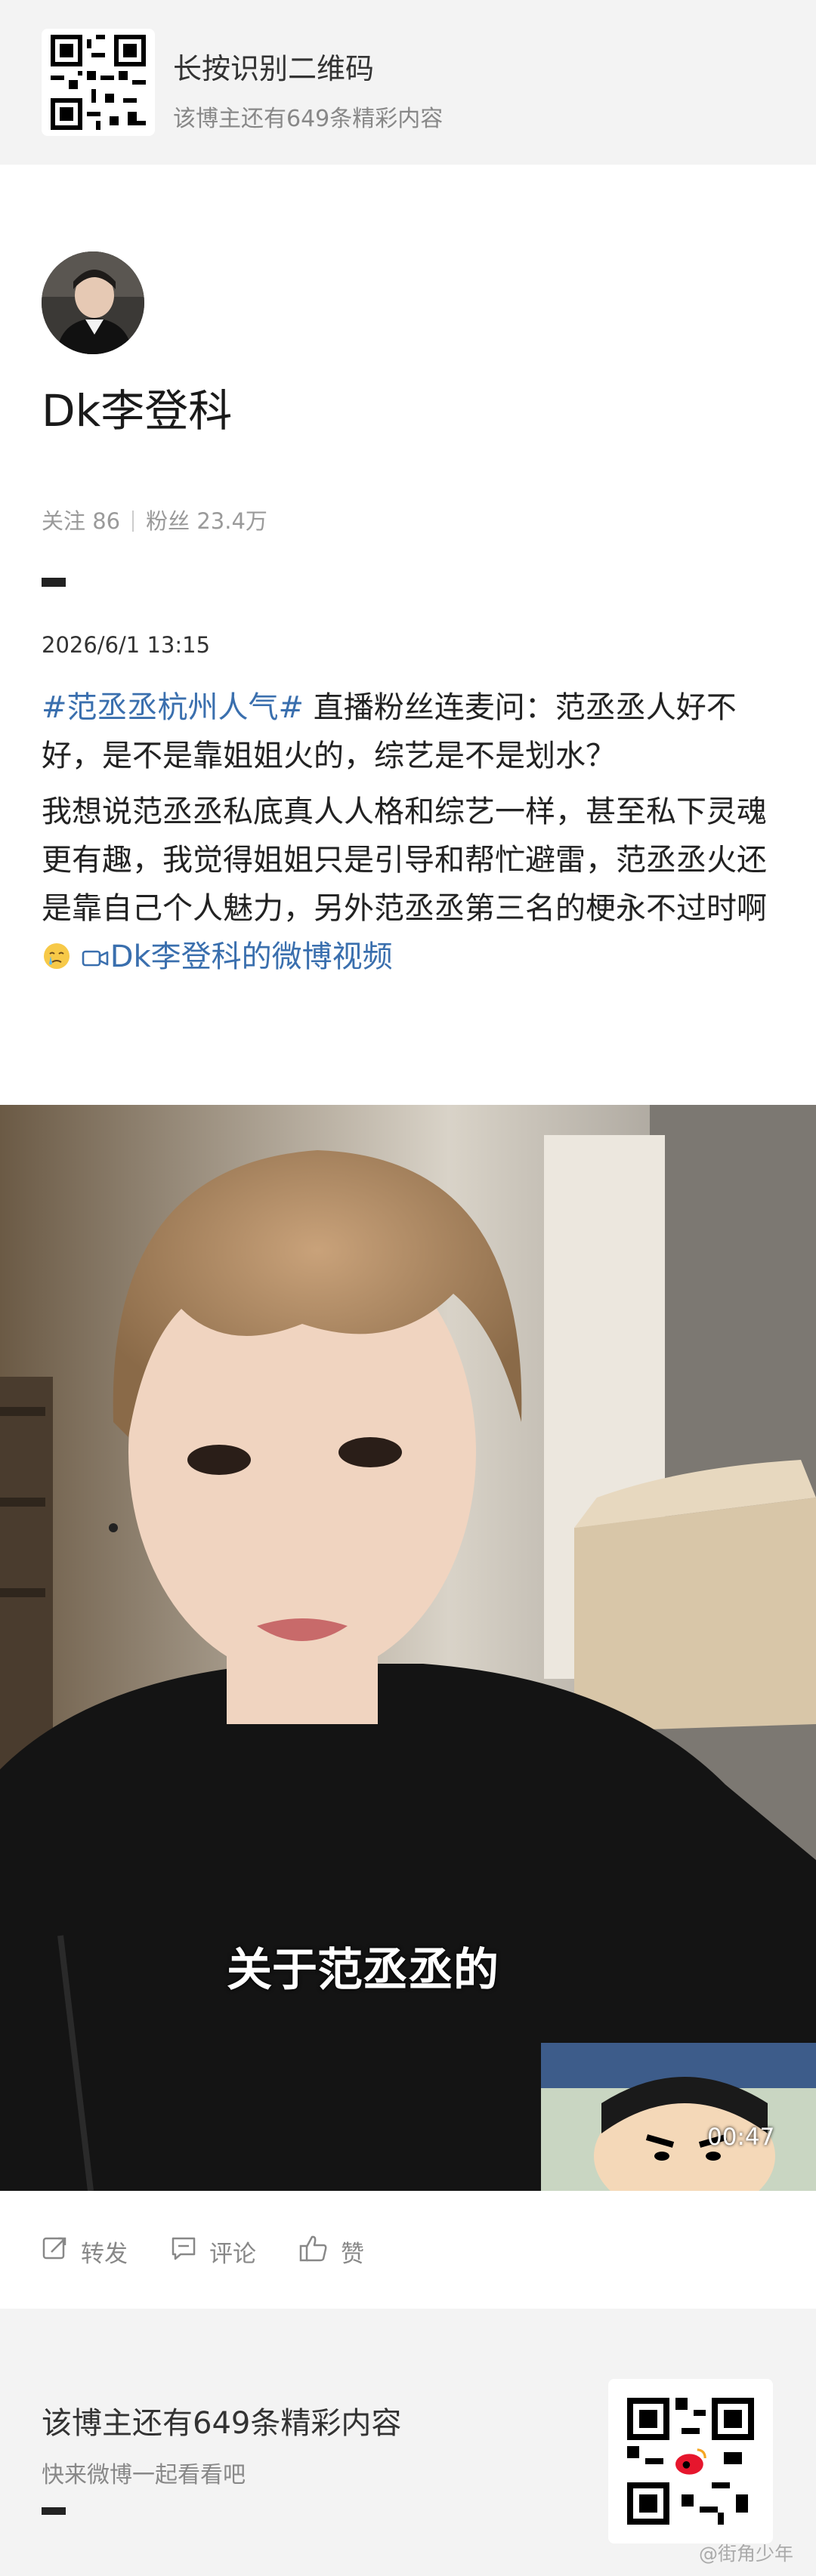 The height and width of the screenshot is (2576, 816). I want to click on repost-icon, so click(61, 2251).